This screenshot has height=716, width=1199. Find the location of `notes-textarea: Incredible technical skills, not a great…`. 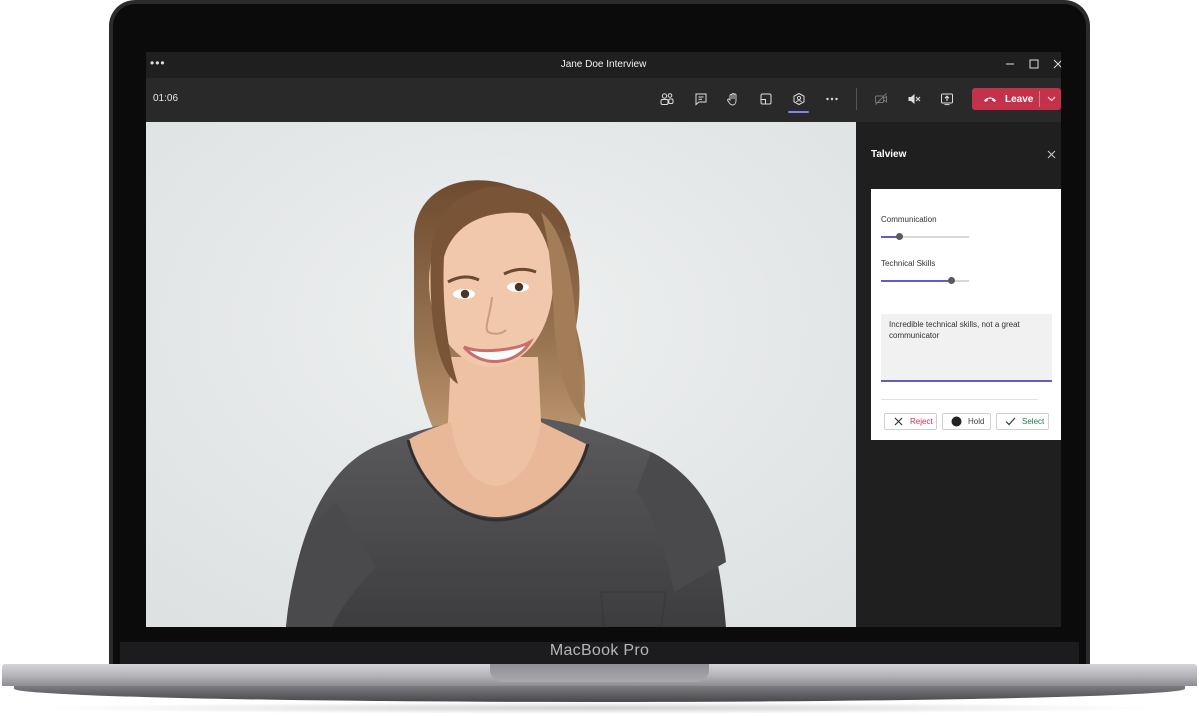

notes-textarea: Incredible technical skills, not a great… is located at coordinates (966, 348).